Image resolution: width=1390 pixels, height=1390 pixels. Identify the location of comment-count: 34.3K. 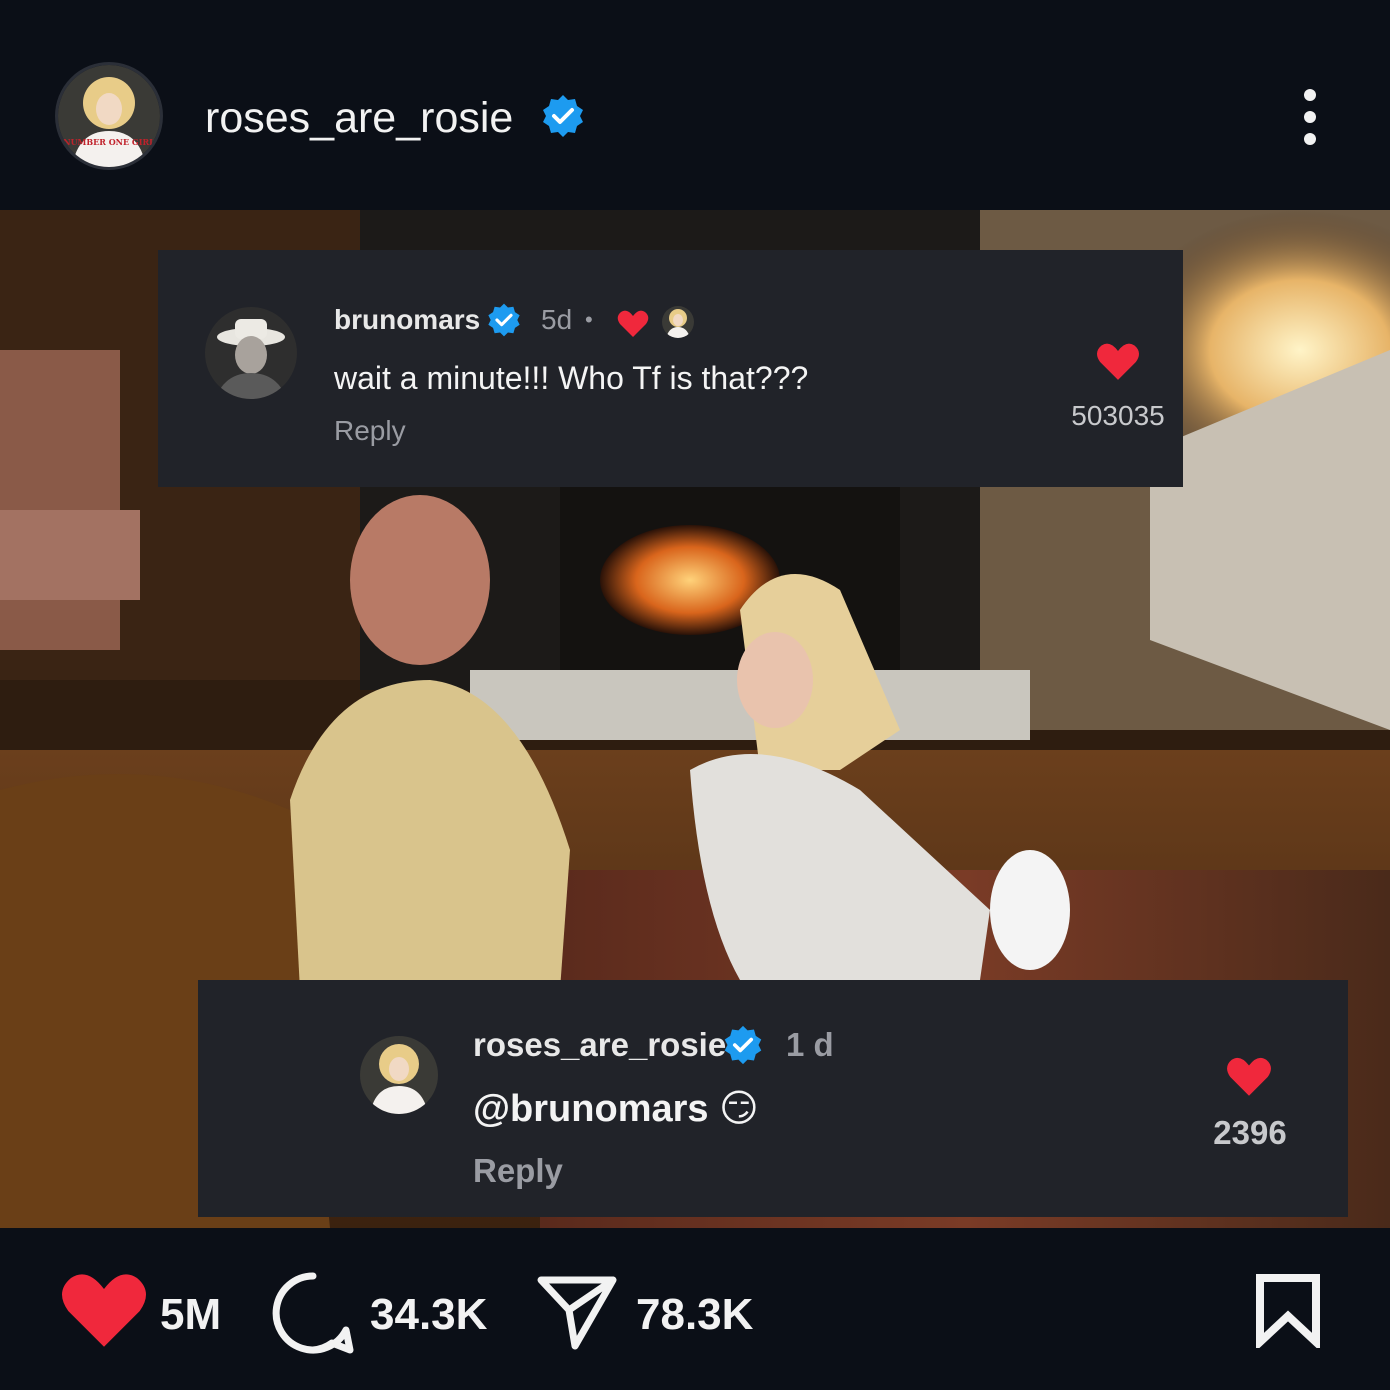
(429, 1314).